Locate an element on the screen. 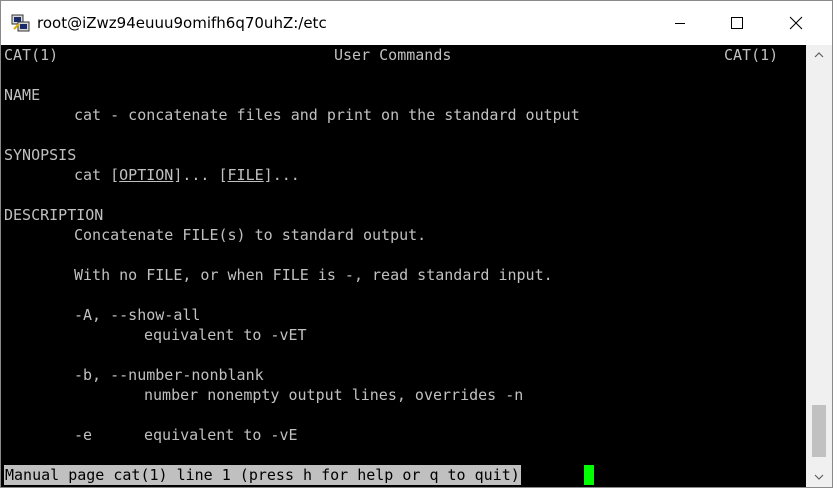 Image resolution: width=833 pixels, height=488 pixels. vertical-scrollbar is located at coordinates (819, 266).